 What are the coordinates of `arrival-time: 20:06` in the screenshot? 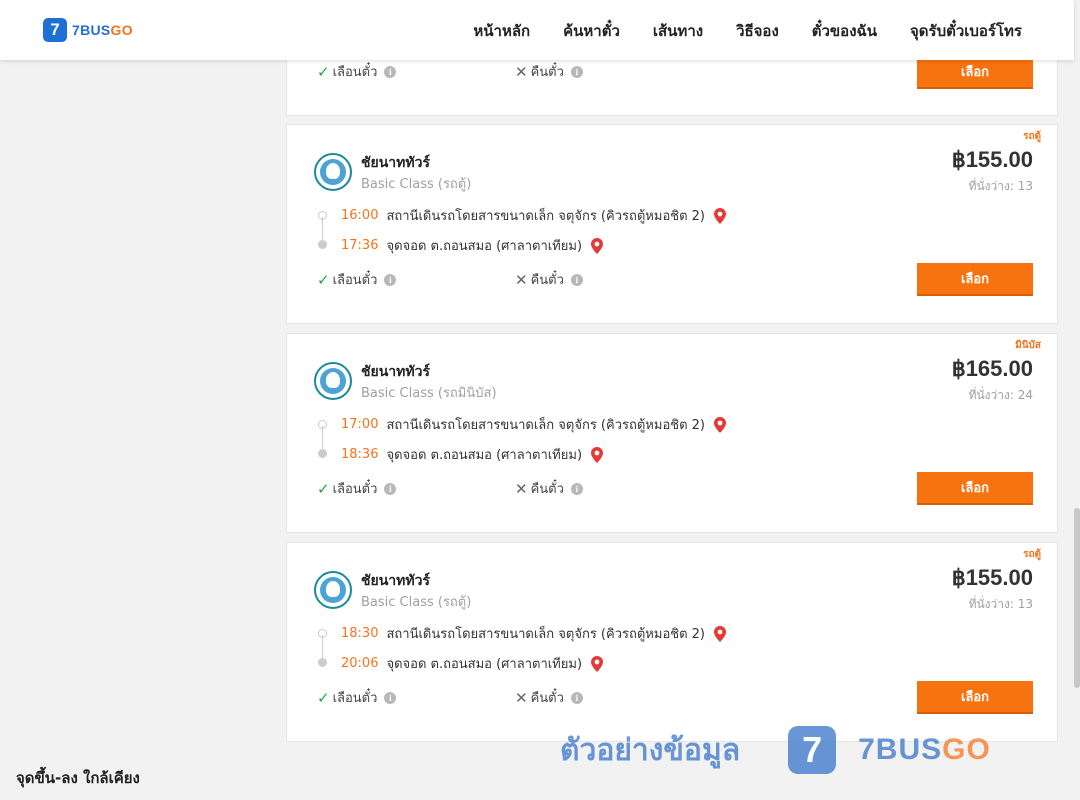 It's located at (360, 663).